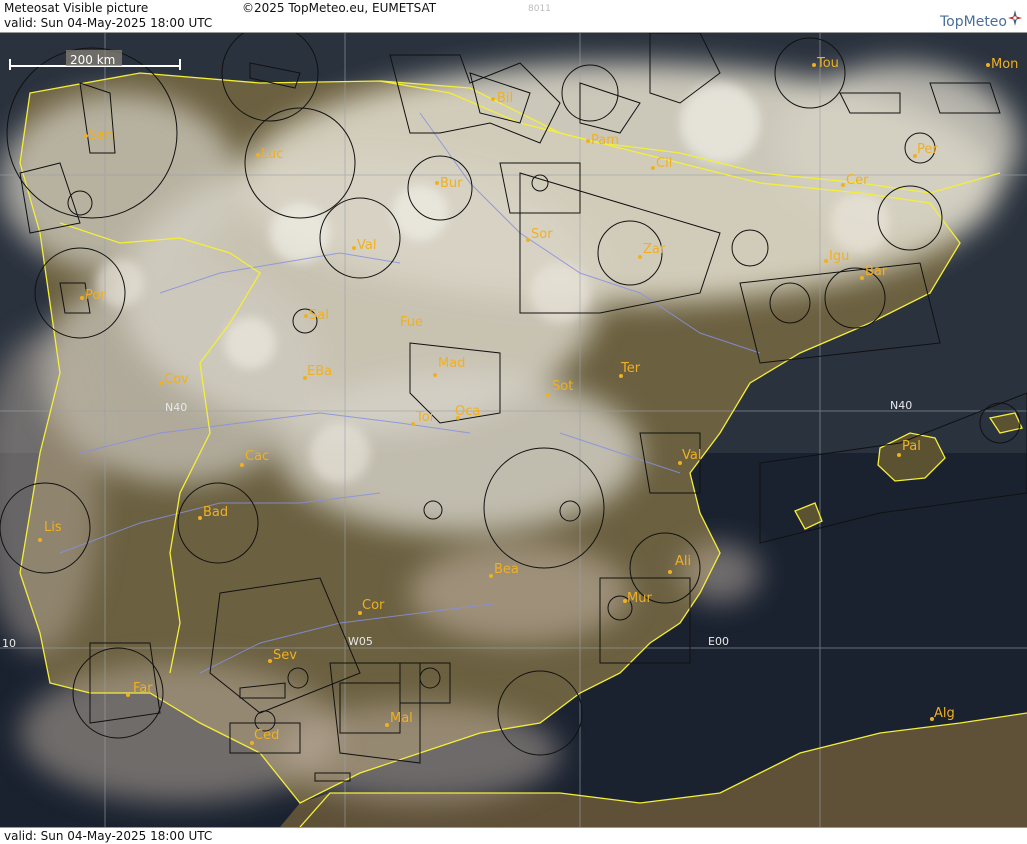 The width and height of the screenshot is (1027, 844). I want to click on city-label-mad: Mad, so click(451, 363).